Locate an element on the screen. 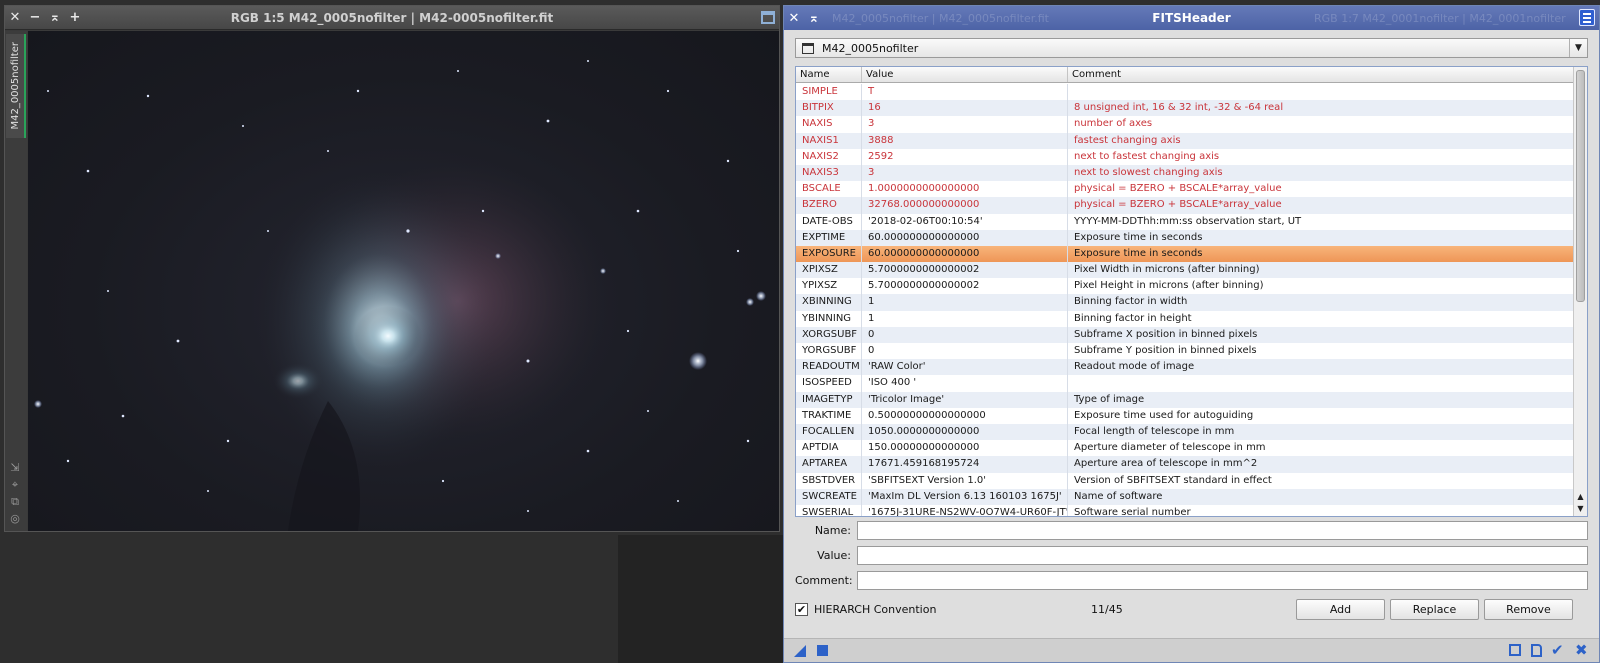  hierarch-checkbox: ✔ is located at coordinates (801, 609).